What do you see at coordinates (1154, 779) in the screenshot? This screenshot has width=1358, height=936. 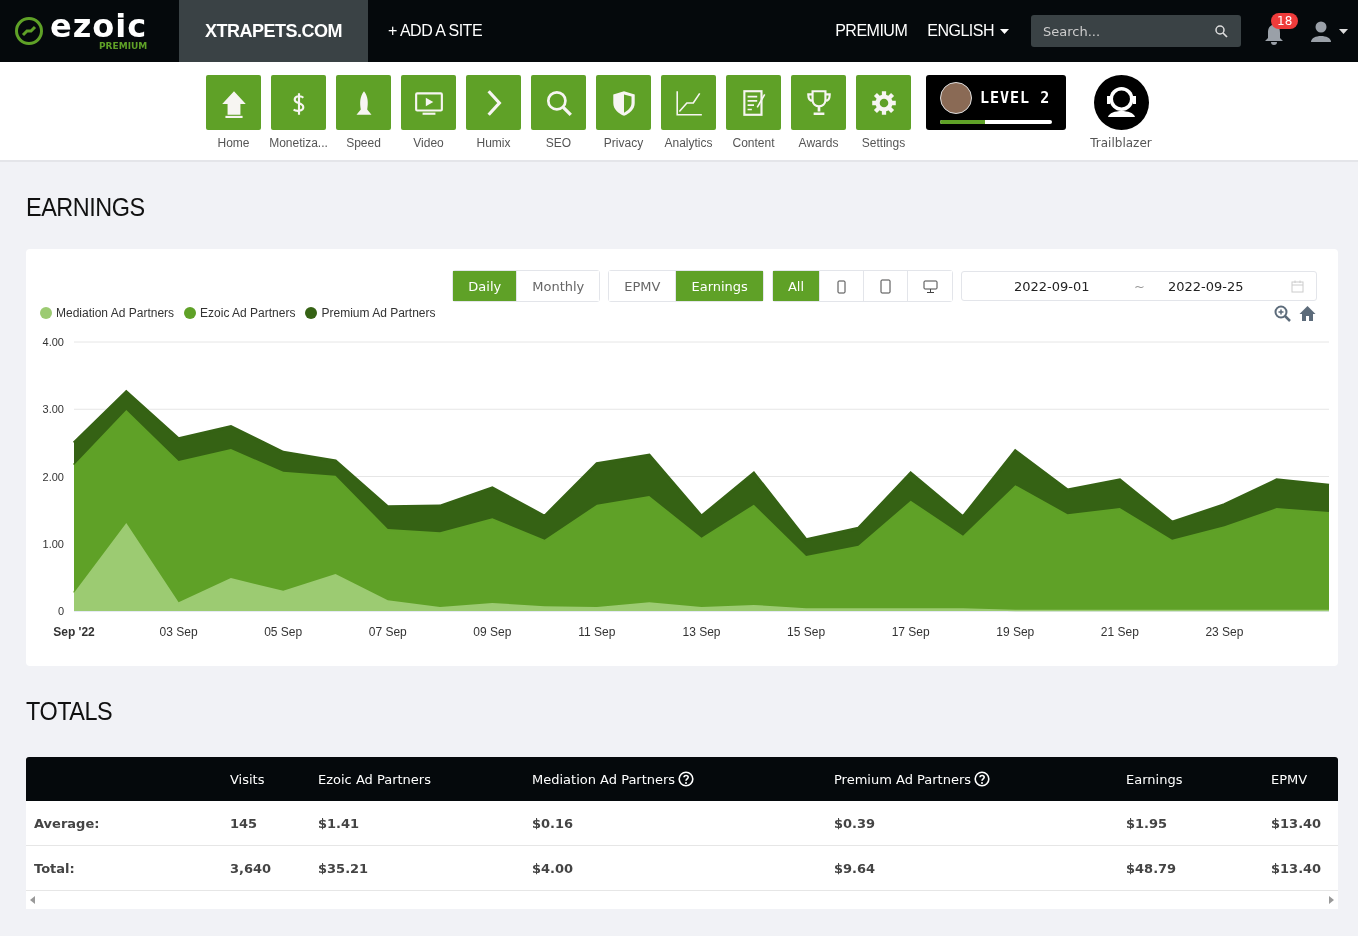 I see `column-header: Earnings` at bounding box center [1154, 779].